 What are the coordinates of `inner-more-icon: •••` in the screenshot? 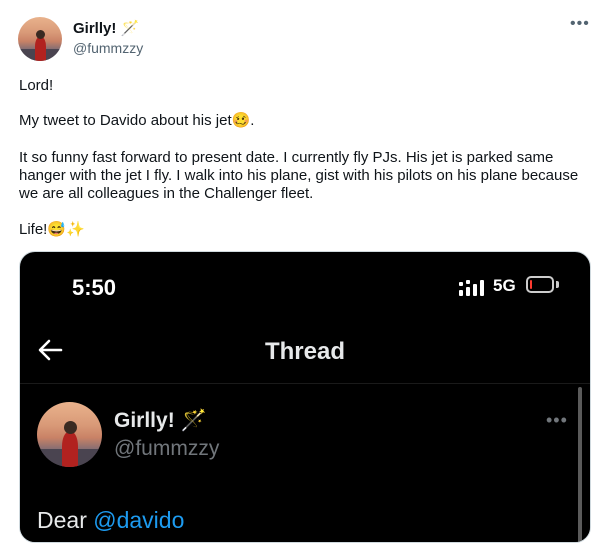 It's located at (557, 420).